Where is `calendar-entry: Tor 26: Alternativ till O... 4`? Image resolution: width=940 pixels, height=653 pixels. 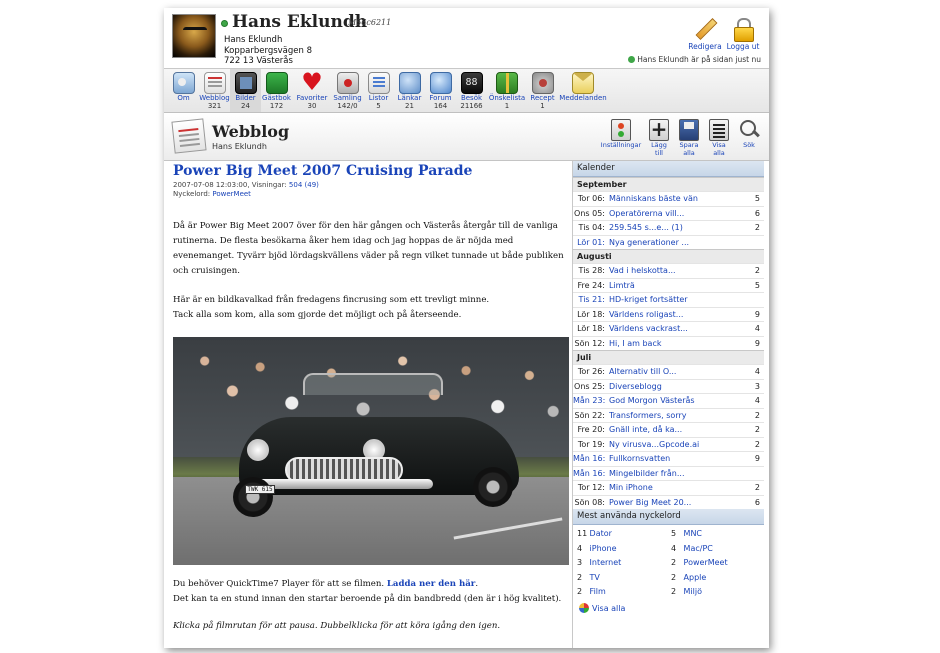
calendar-entry: Tor 26: Alternativ till O... 4 is located at coordinates (668, 371).